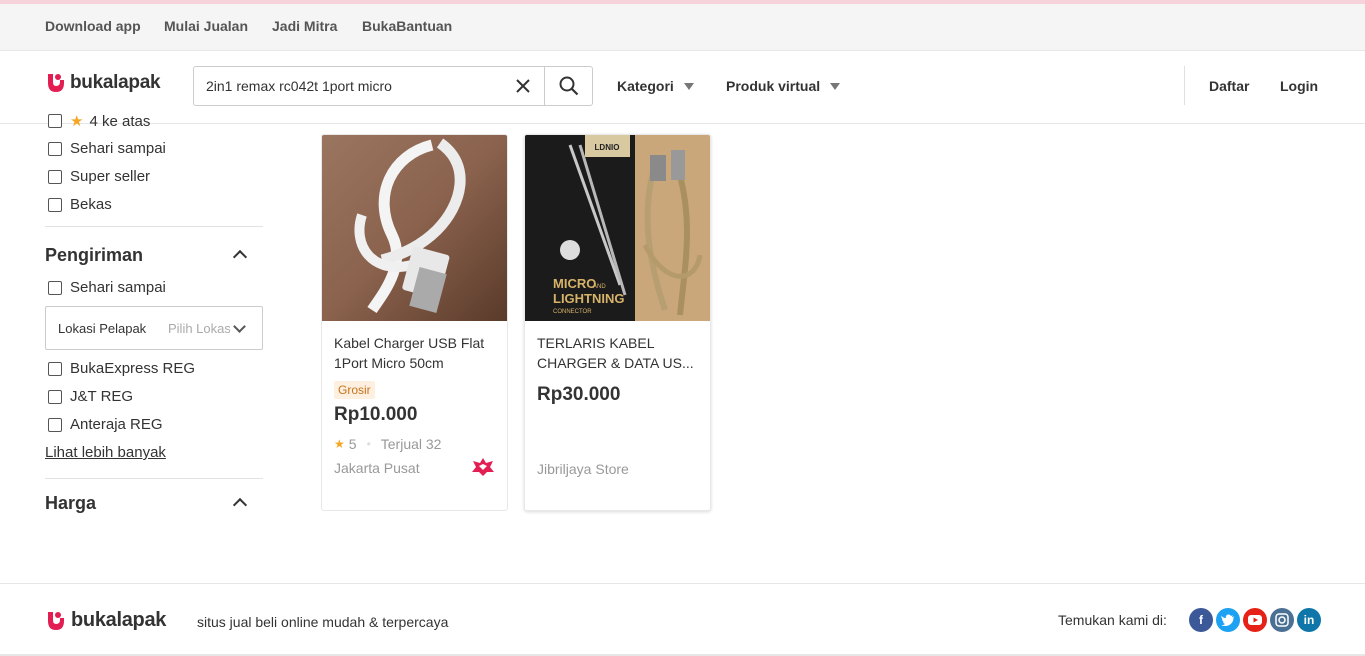 The width and height of the screenshot is (1365, 656). What do you see at coordinates (107, 148) in the screenshot?
I see `filter-sehari-sampai: Sehari sampai` at bounding box center [107, 148].